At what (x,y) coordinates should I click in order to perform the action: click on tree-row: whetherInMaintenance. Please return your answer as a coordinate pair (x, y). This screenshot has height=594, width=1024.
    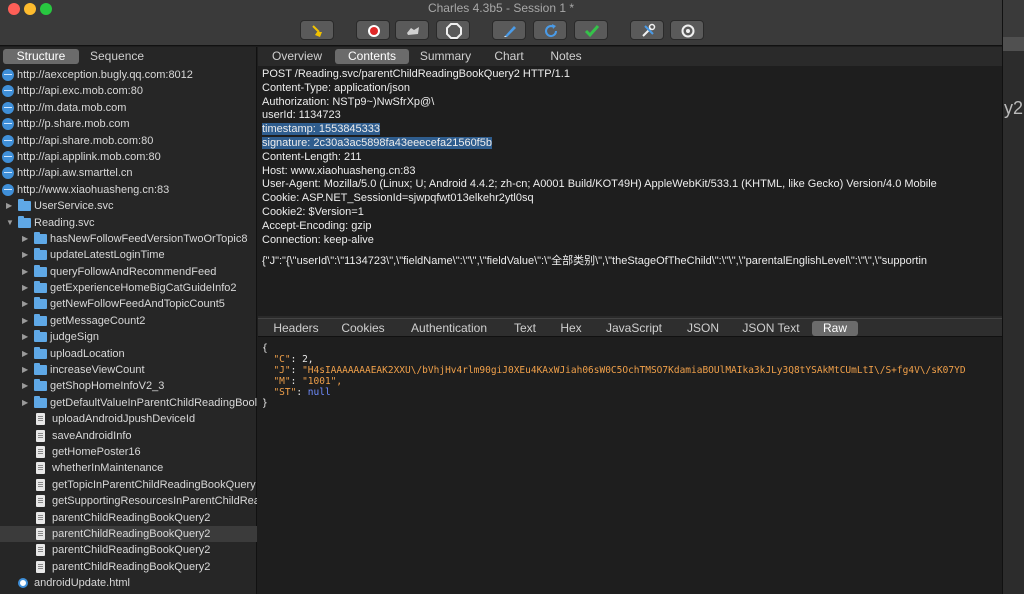
    Looking at the image, I should click on (128, 468).